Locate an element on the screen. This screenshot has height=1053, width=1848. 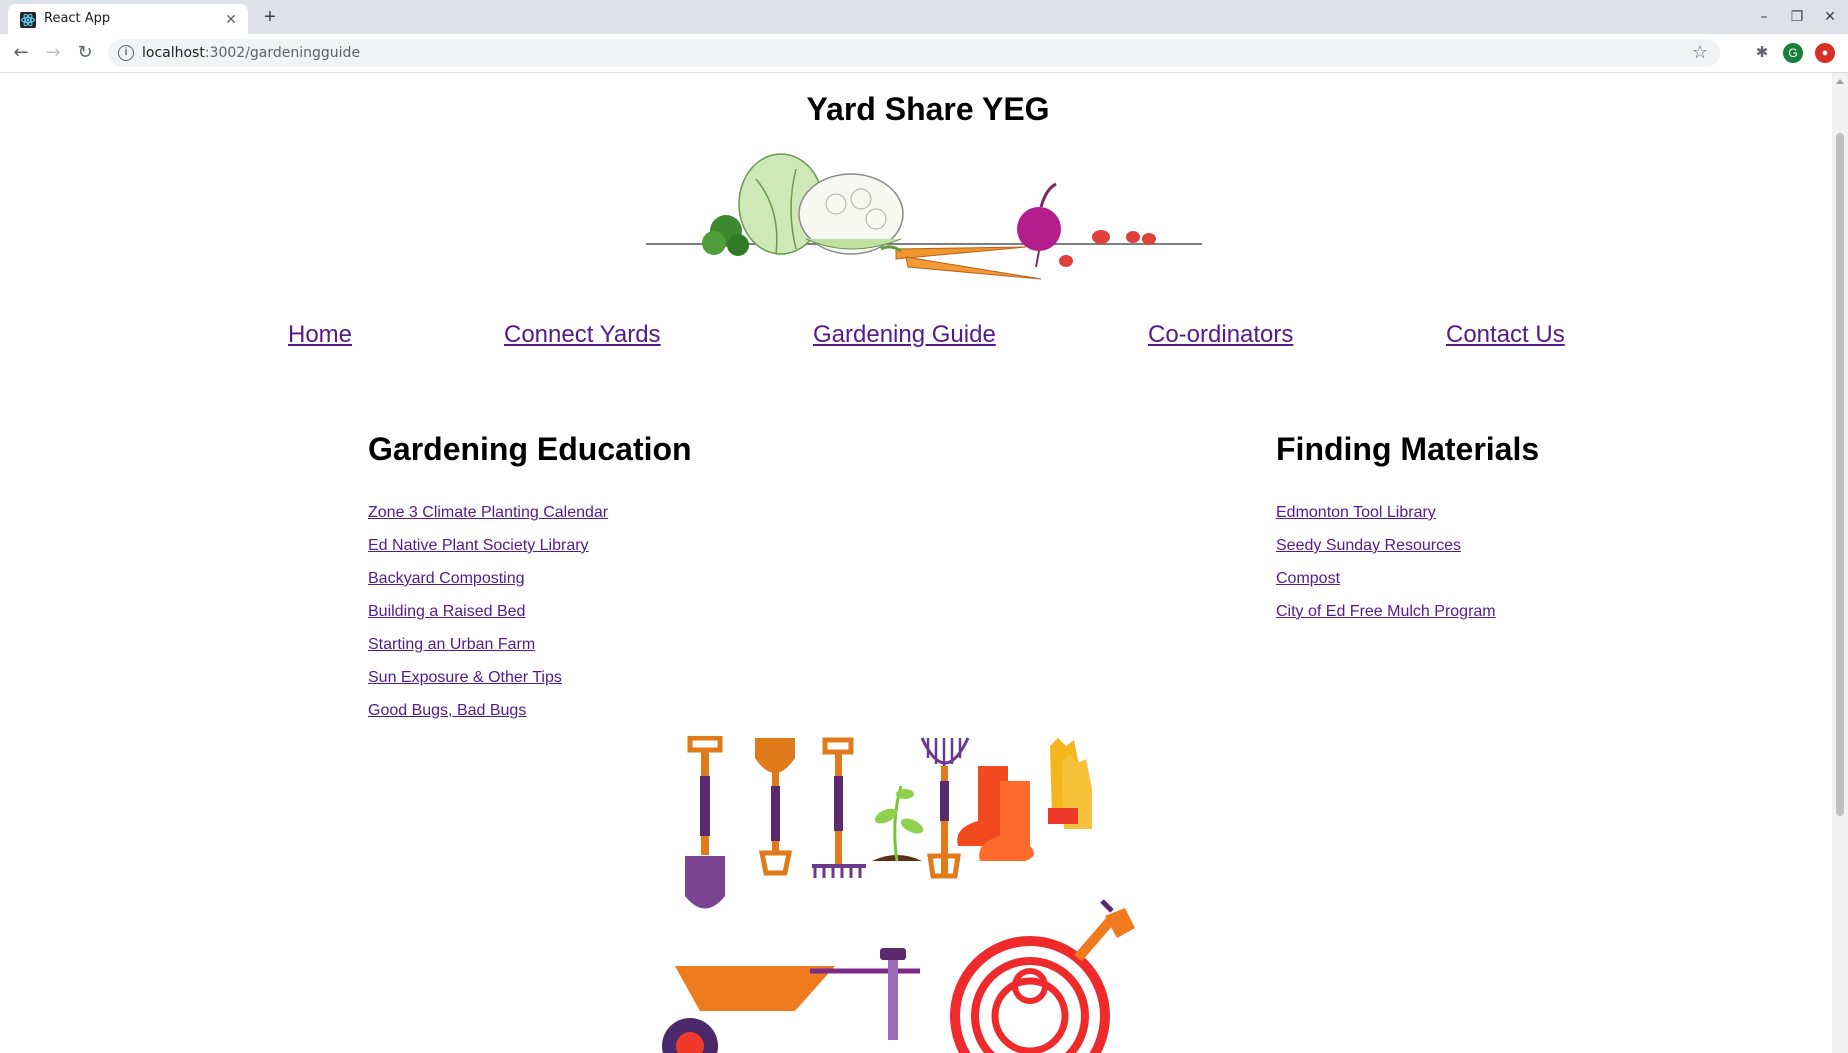
list-item: Starting an Urban Farm is located at coordinates (488, 652).